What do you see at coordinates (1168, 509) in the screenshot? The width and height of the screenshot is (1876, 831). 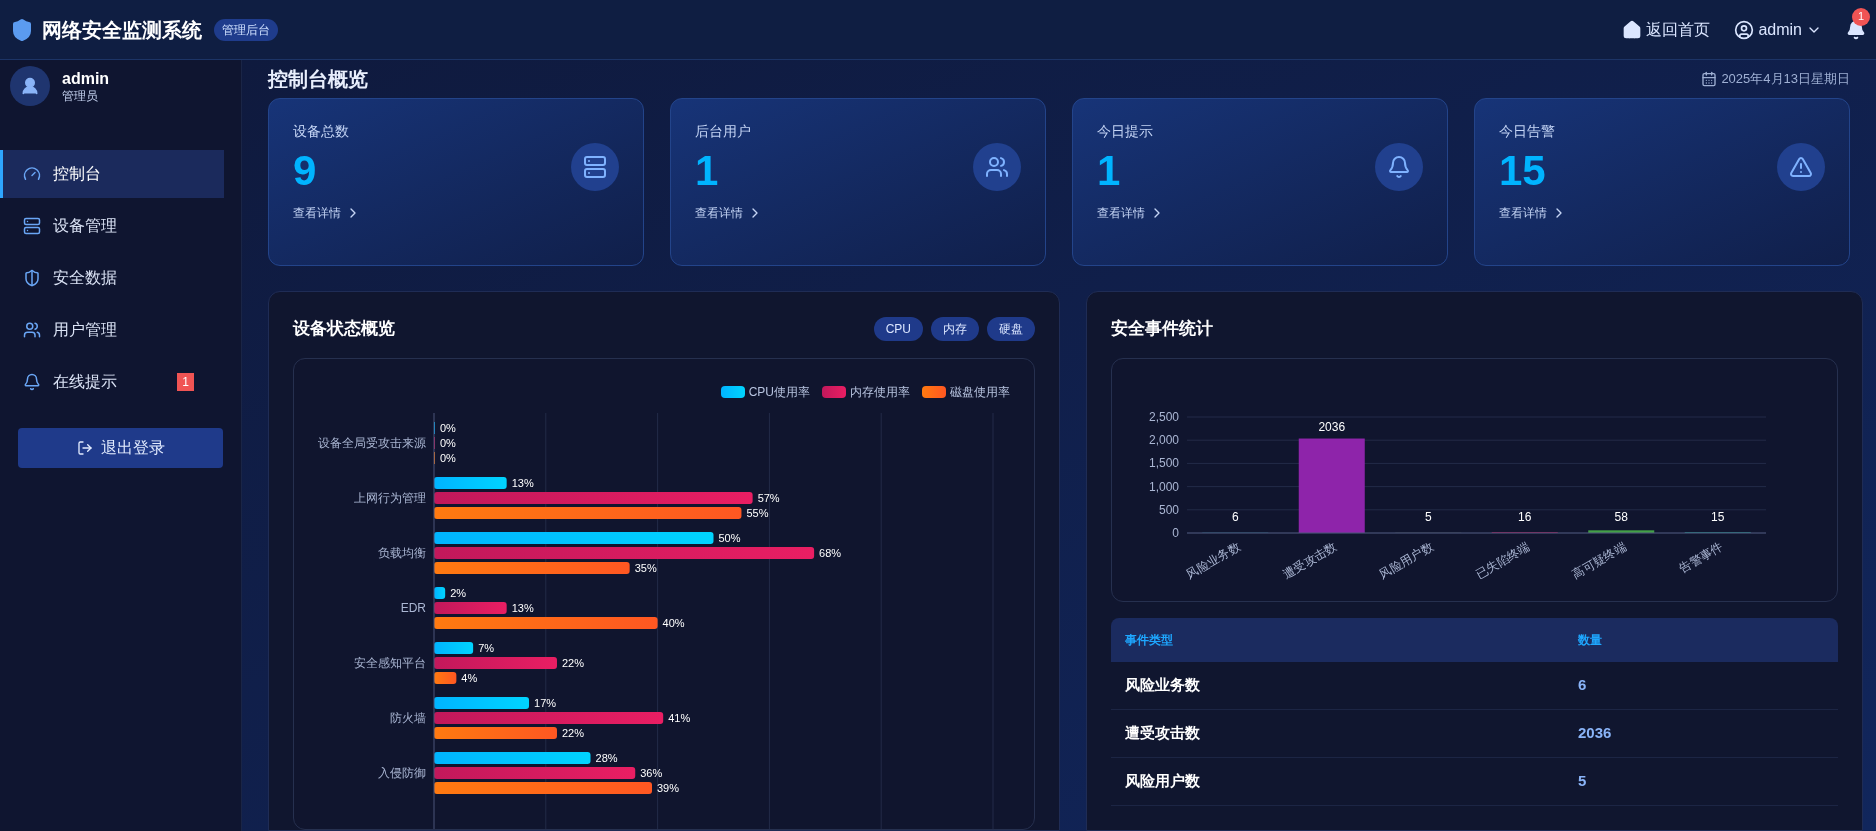 I see `y-tick-label: 500` at bounding box center [1168, 509].